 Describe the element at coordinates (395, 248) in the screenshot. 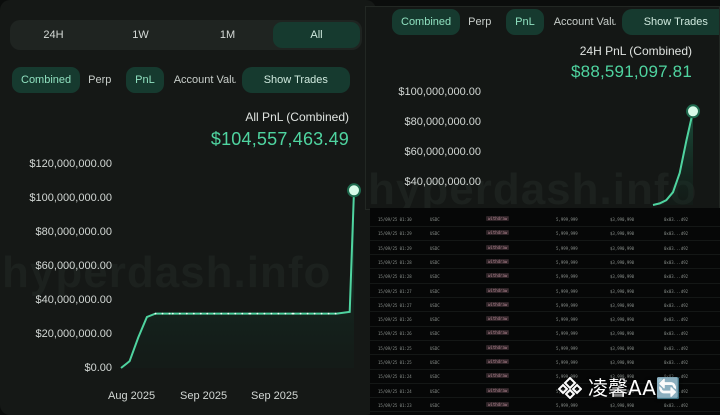

I see `table-cell: 15/09/25 01:29` at that location.